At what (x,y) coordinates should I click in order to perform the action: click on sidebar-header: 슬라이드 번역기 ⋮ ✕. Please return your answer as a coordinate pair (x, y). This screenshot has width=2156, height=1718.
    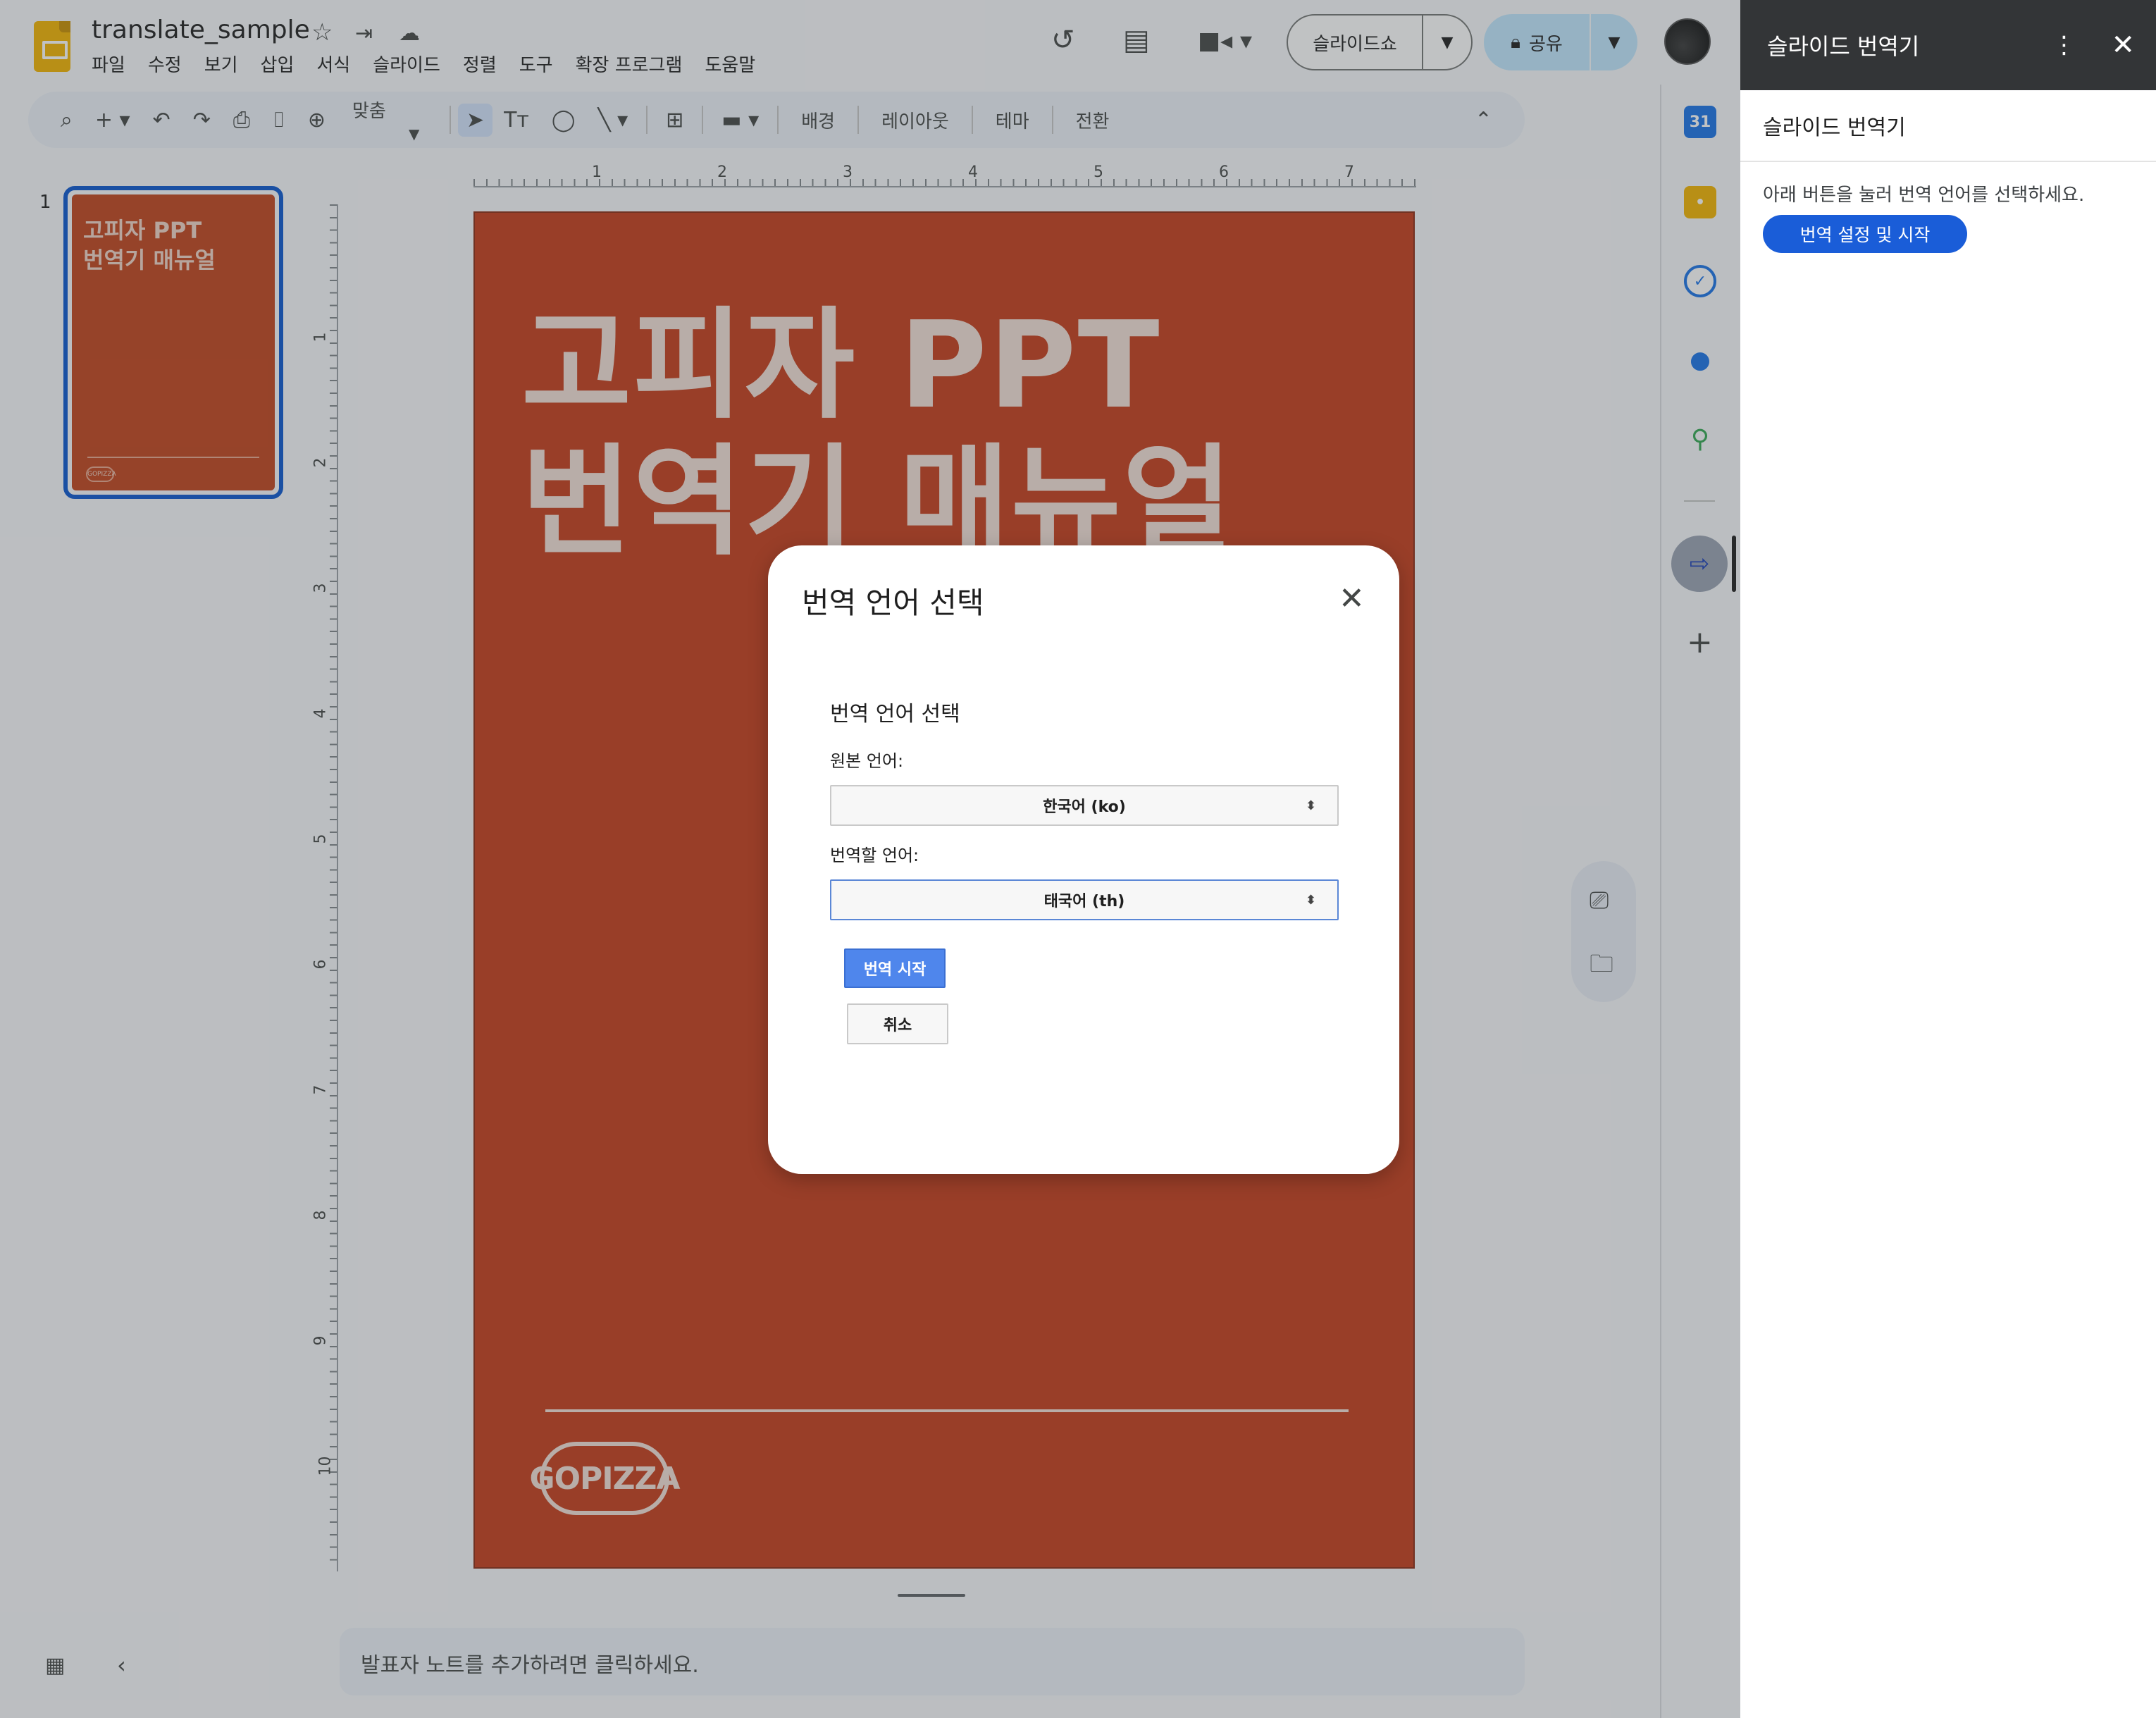
    Looking at the image, I should click on (1948, 45).